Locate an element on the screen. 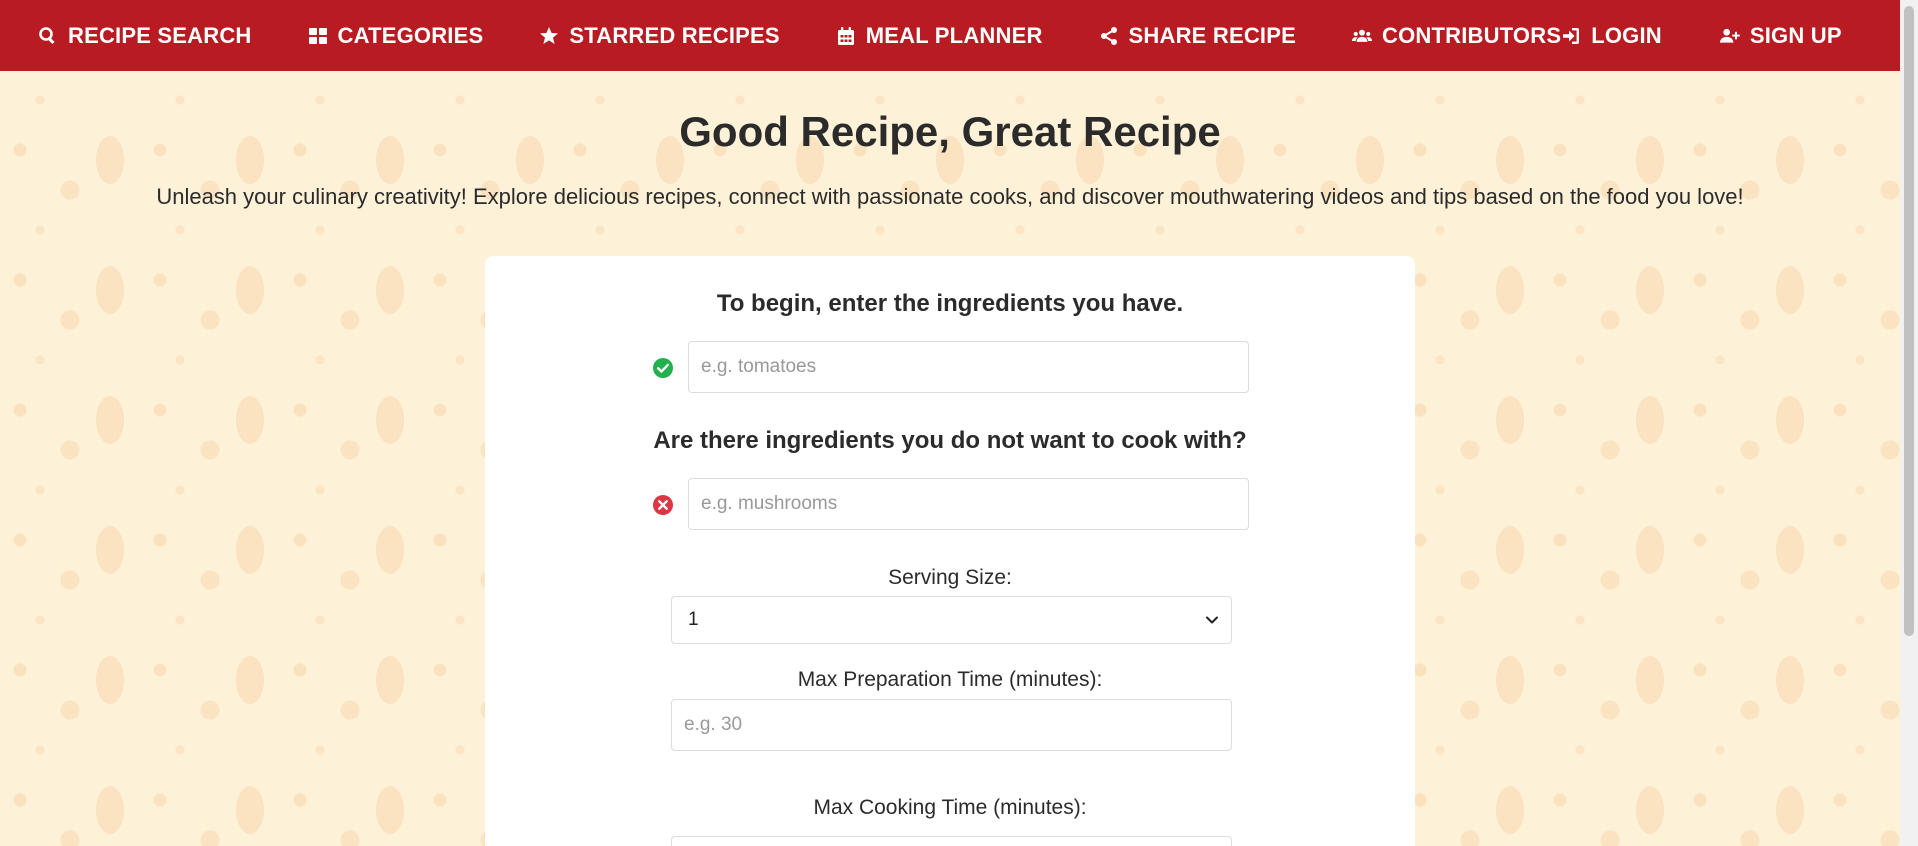 The image size is (1918, 846). nav-recipe-search-label: RECIPE SEARCH is located at coordinates (160, 35).